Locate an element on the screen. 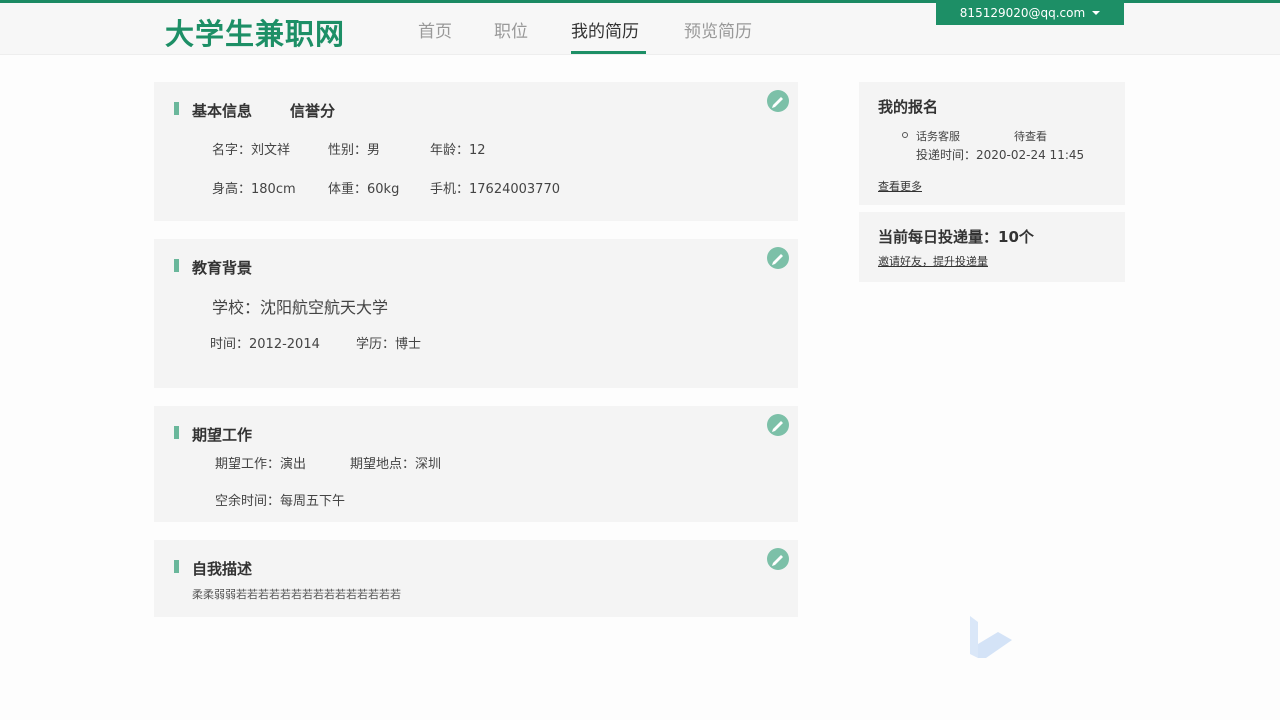 The width and height of the screenshot is (1280, 720). my-applications-card: 我的报名 话务客服 待查看 投递时间：2020-02-24 11:45 查看更多 is located at coordinates (992, 143).